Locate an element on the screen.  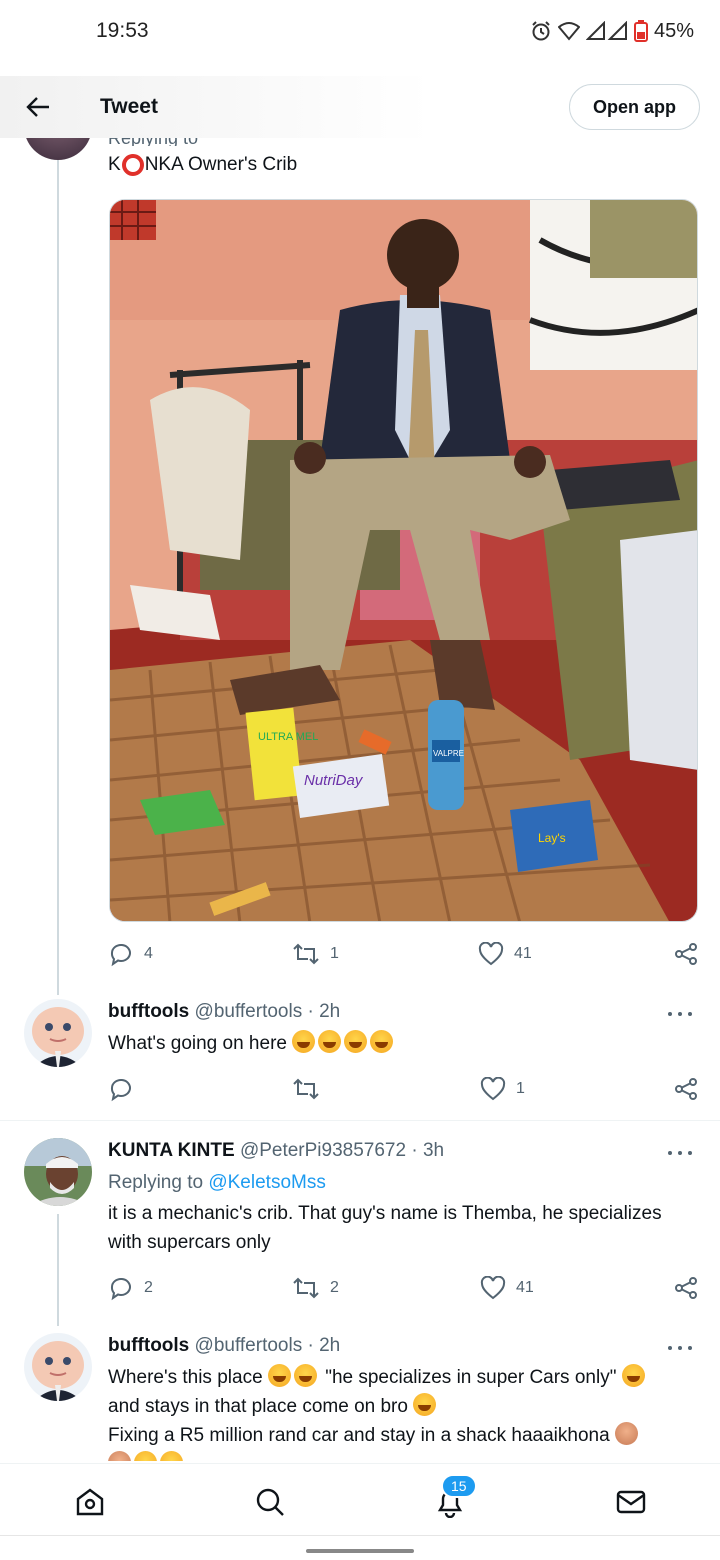
like-count: 1 is located at coordinates (520, 1088).